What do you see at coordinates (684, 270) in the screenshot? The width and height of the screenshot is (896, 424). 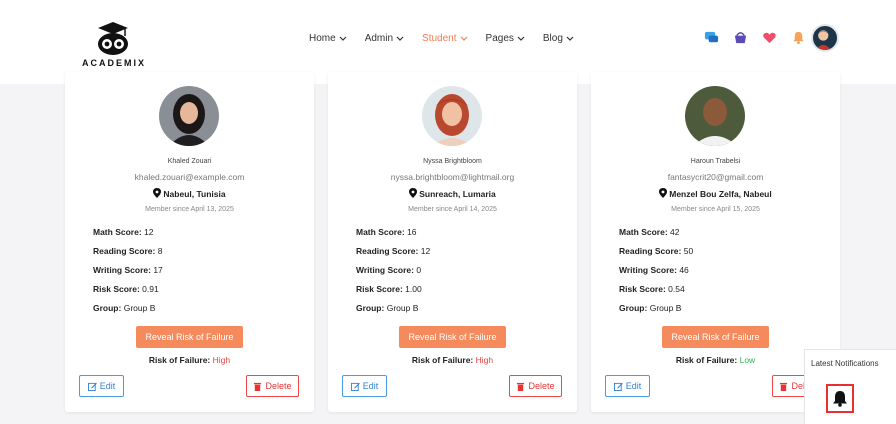 I see `writing-value: 46` at bounding box center [684, 270].